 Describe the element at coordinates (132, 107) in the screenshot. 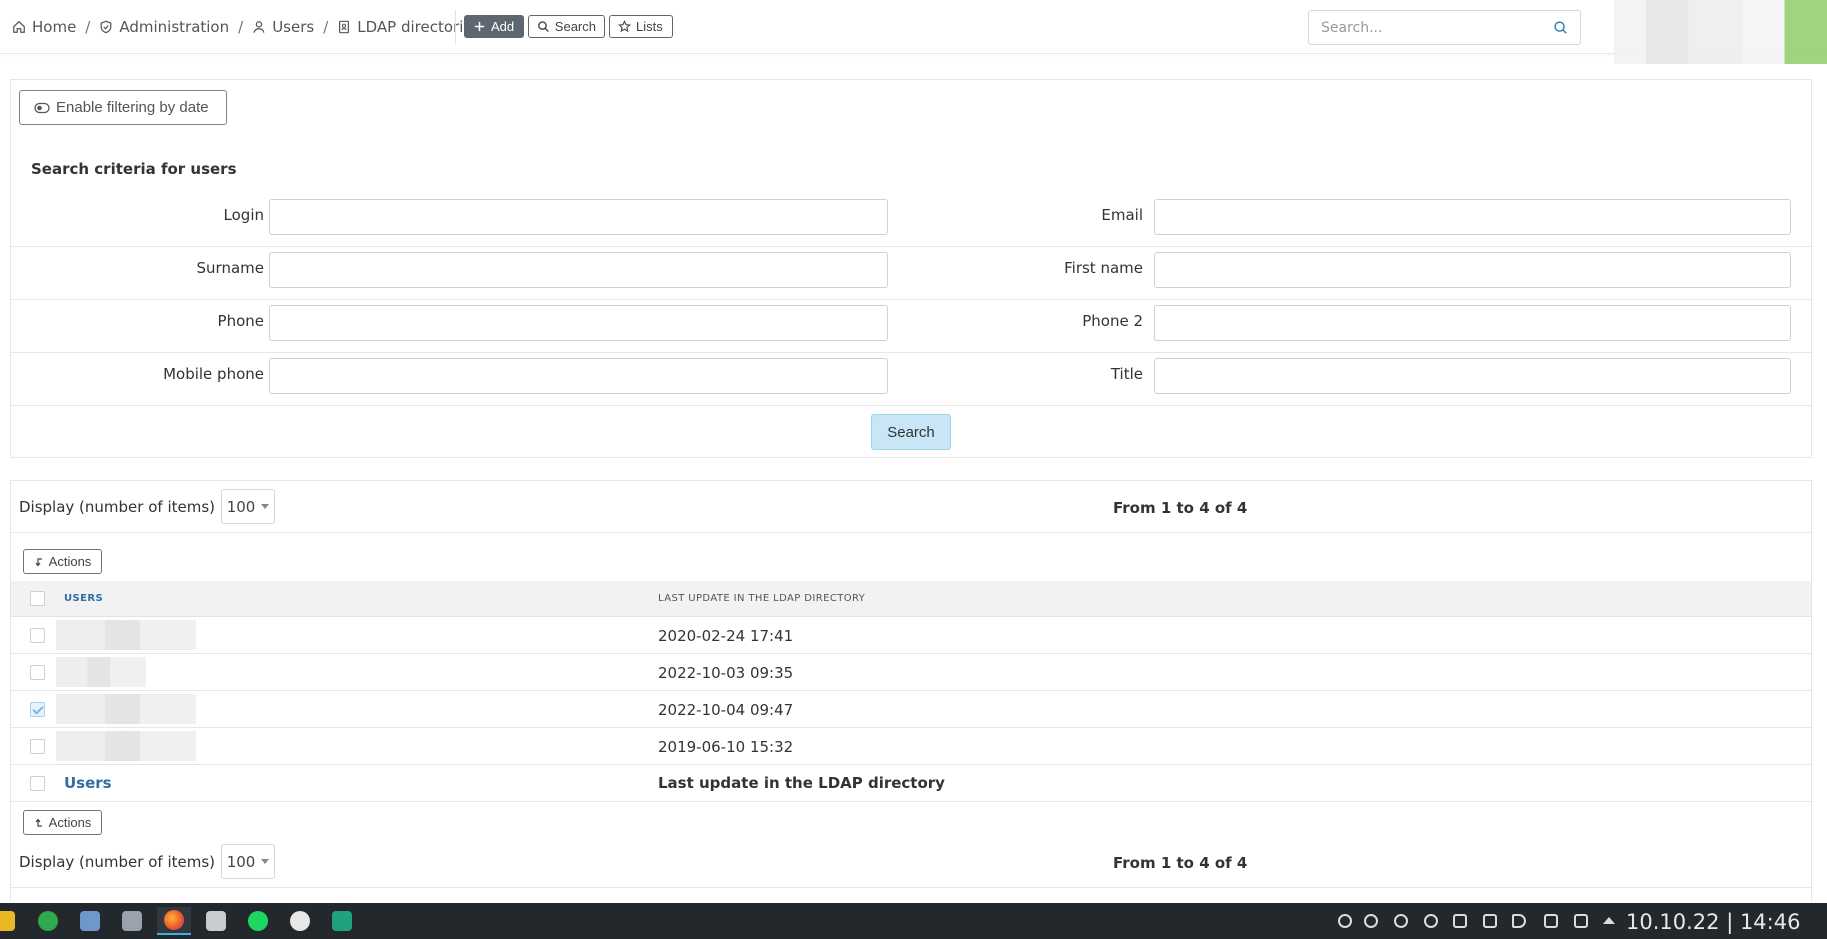

I see `enable-date-filter-label: Enable filtering by date` at that location.